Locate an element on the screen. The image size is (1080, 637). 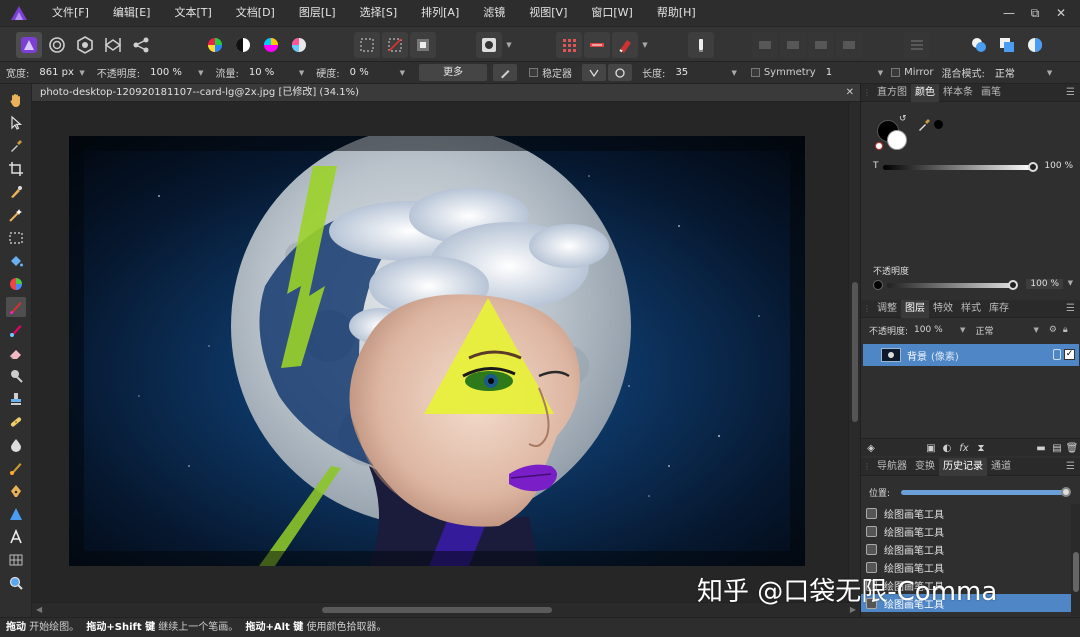
add-button is located at coordinates (979, 45).